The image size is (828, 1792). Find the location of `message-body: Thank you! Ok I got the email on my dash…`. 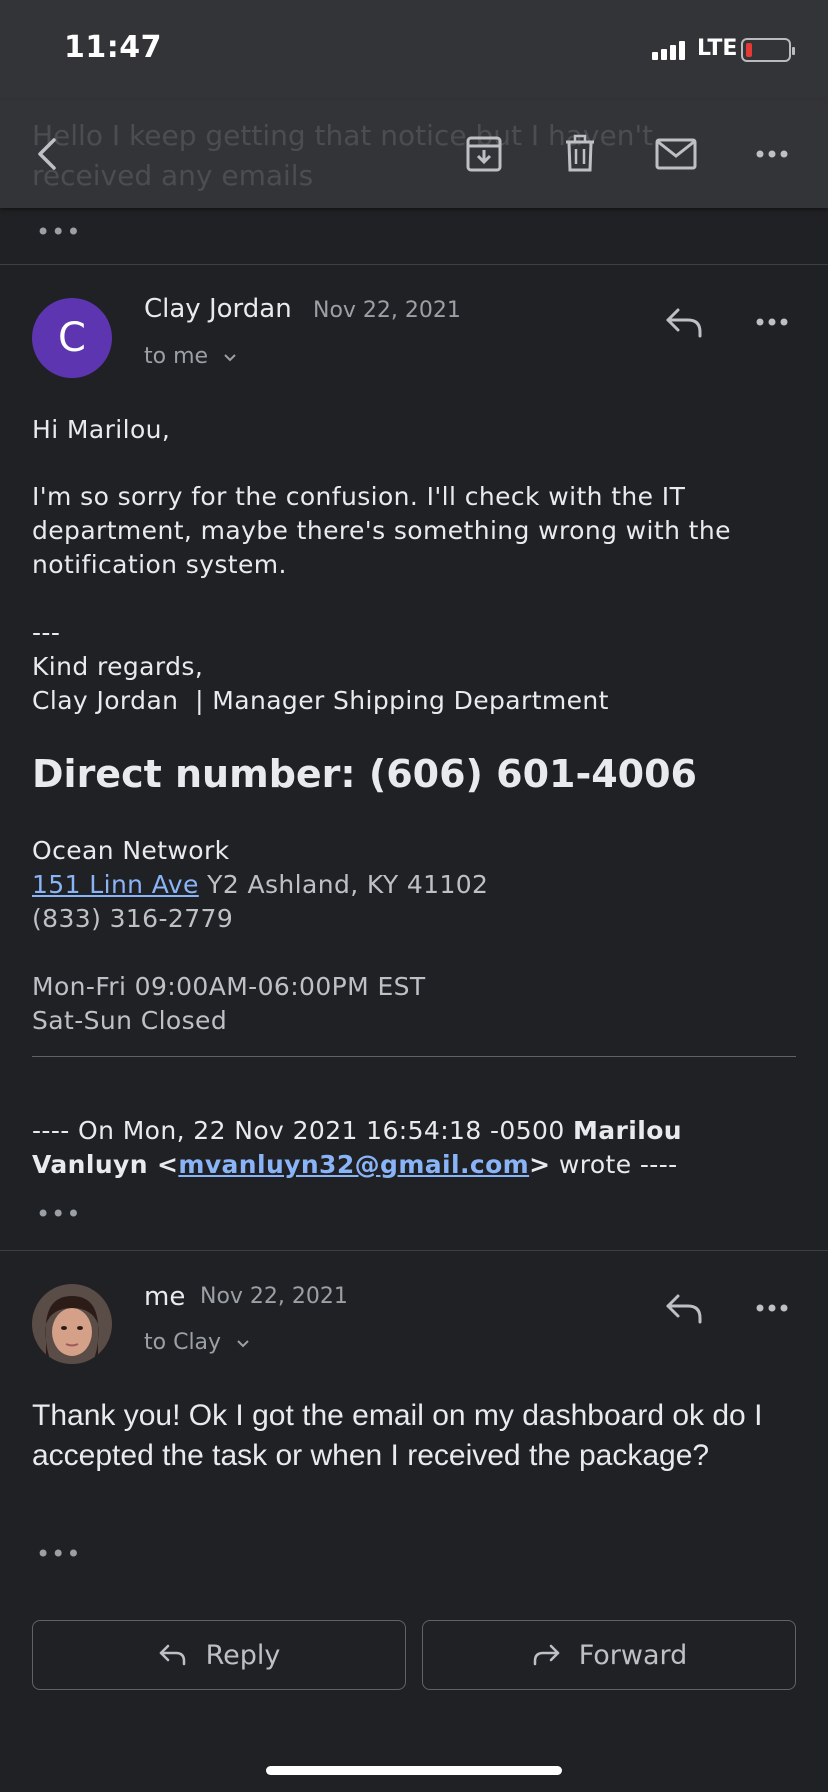

message-body: Thank you! Ok I got the email on my dash… is located at coordinates (397, 1435).